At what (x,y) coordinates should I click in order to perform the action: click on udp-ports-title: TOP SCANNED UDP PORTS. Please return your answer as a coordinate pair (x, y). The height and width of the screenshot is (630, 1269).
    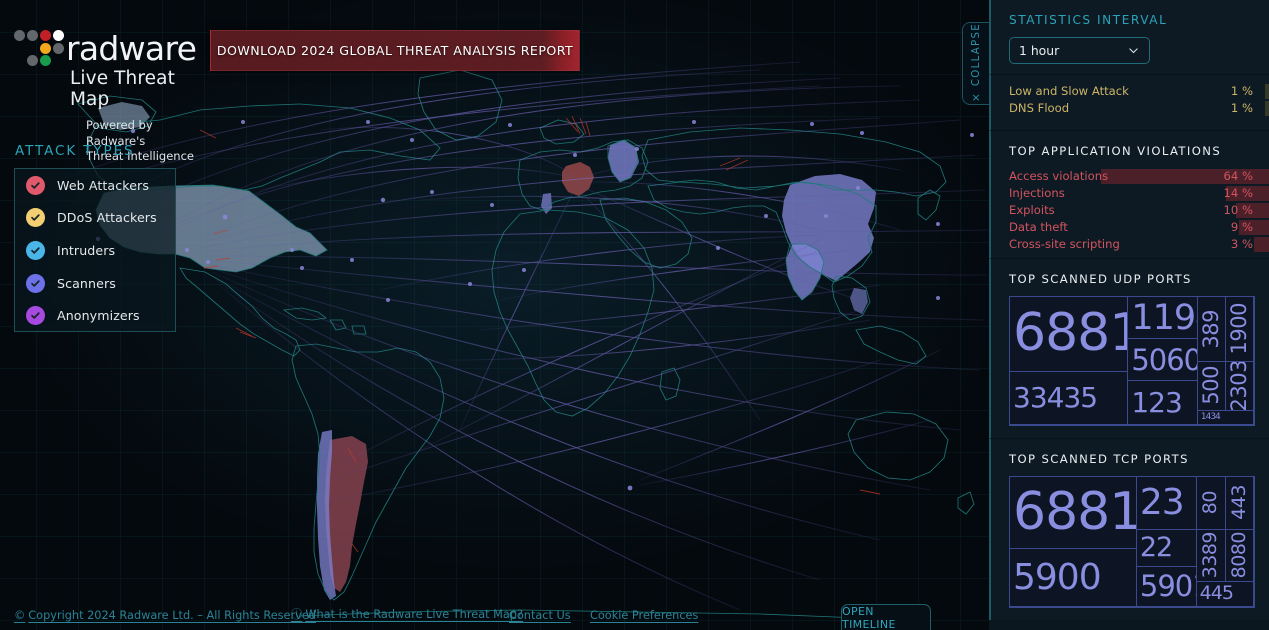
    Looking at the image, I should click on (1100, 279).